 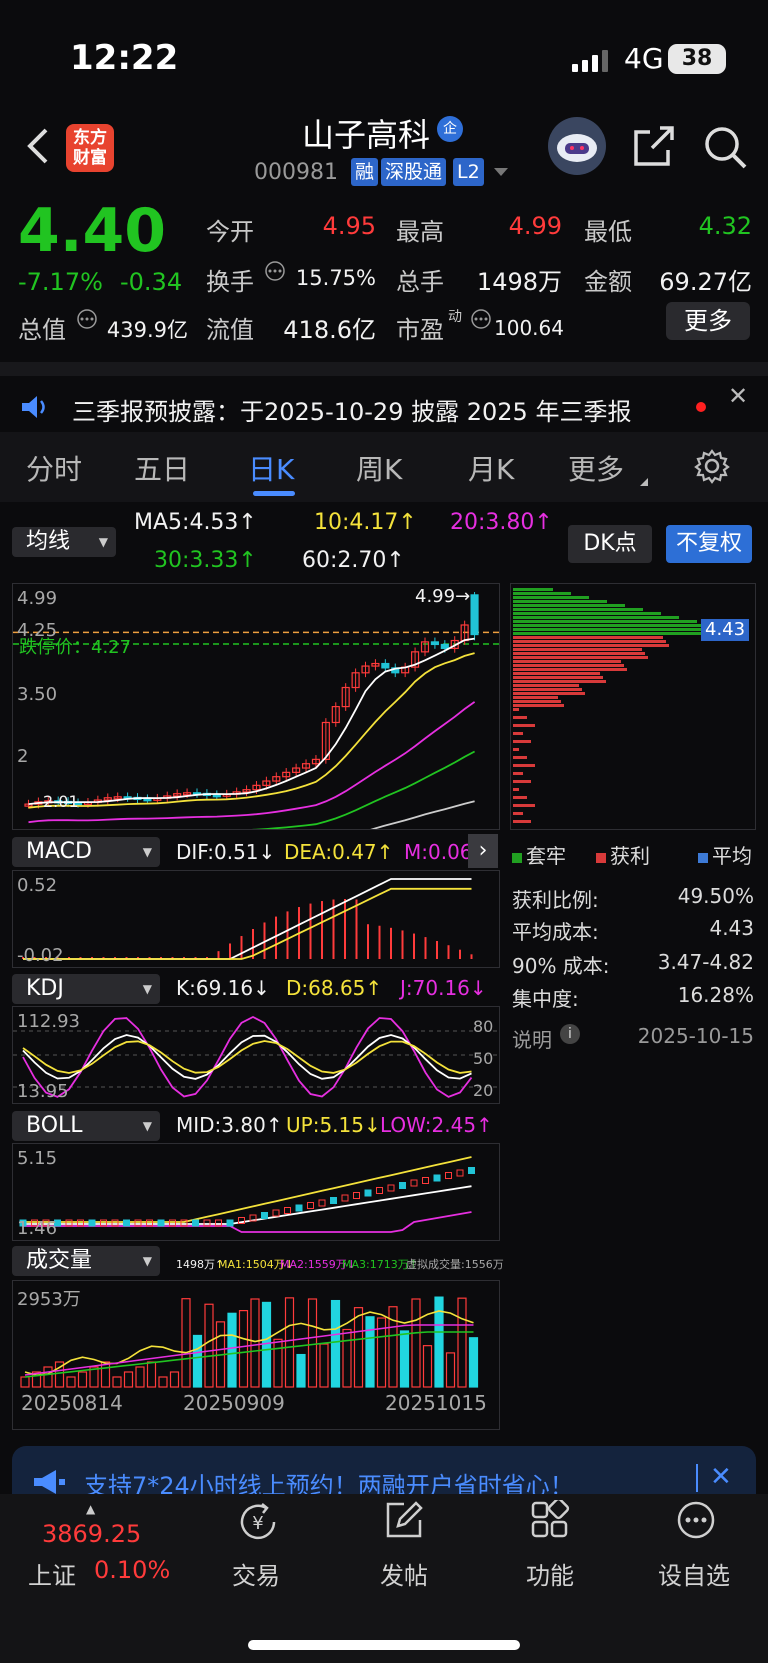 What do you see at coordinates (519, 282) in the screenshot?
I see `volume-value: 1498万` at bounding box center [519, 282].